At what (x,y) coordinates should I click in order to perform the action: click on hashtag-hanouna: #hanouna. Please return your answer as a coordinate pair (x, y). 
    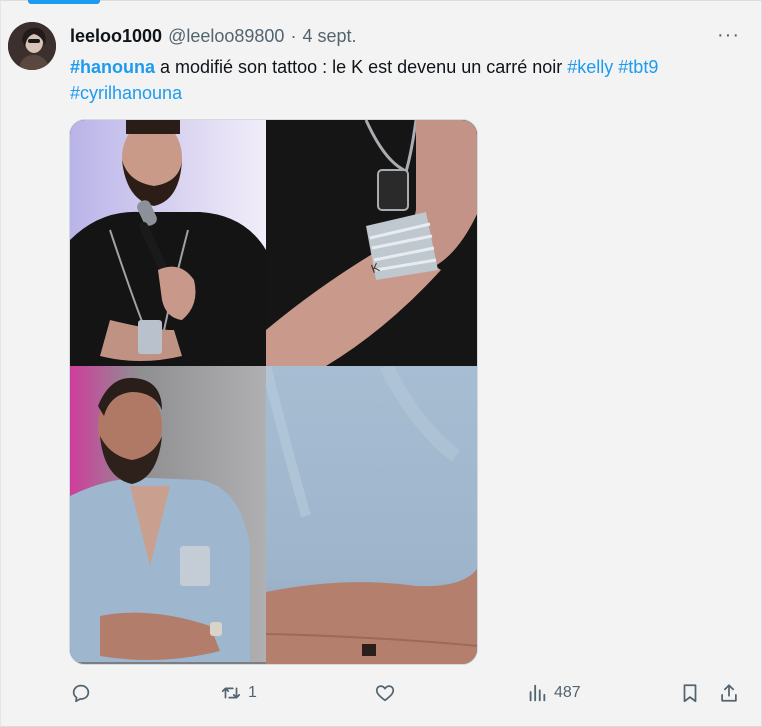
    Looking at the image, I should click on (112, 67).